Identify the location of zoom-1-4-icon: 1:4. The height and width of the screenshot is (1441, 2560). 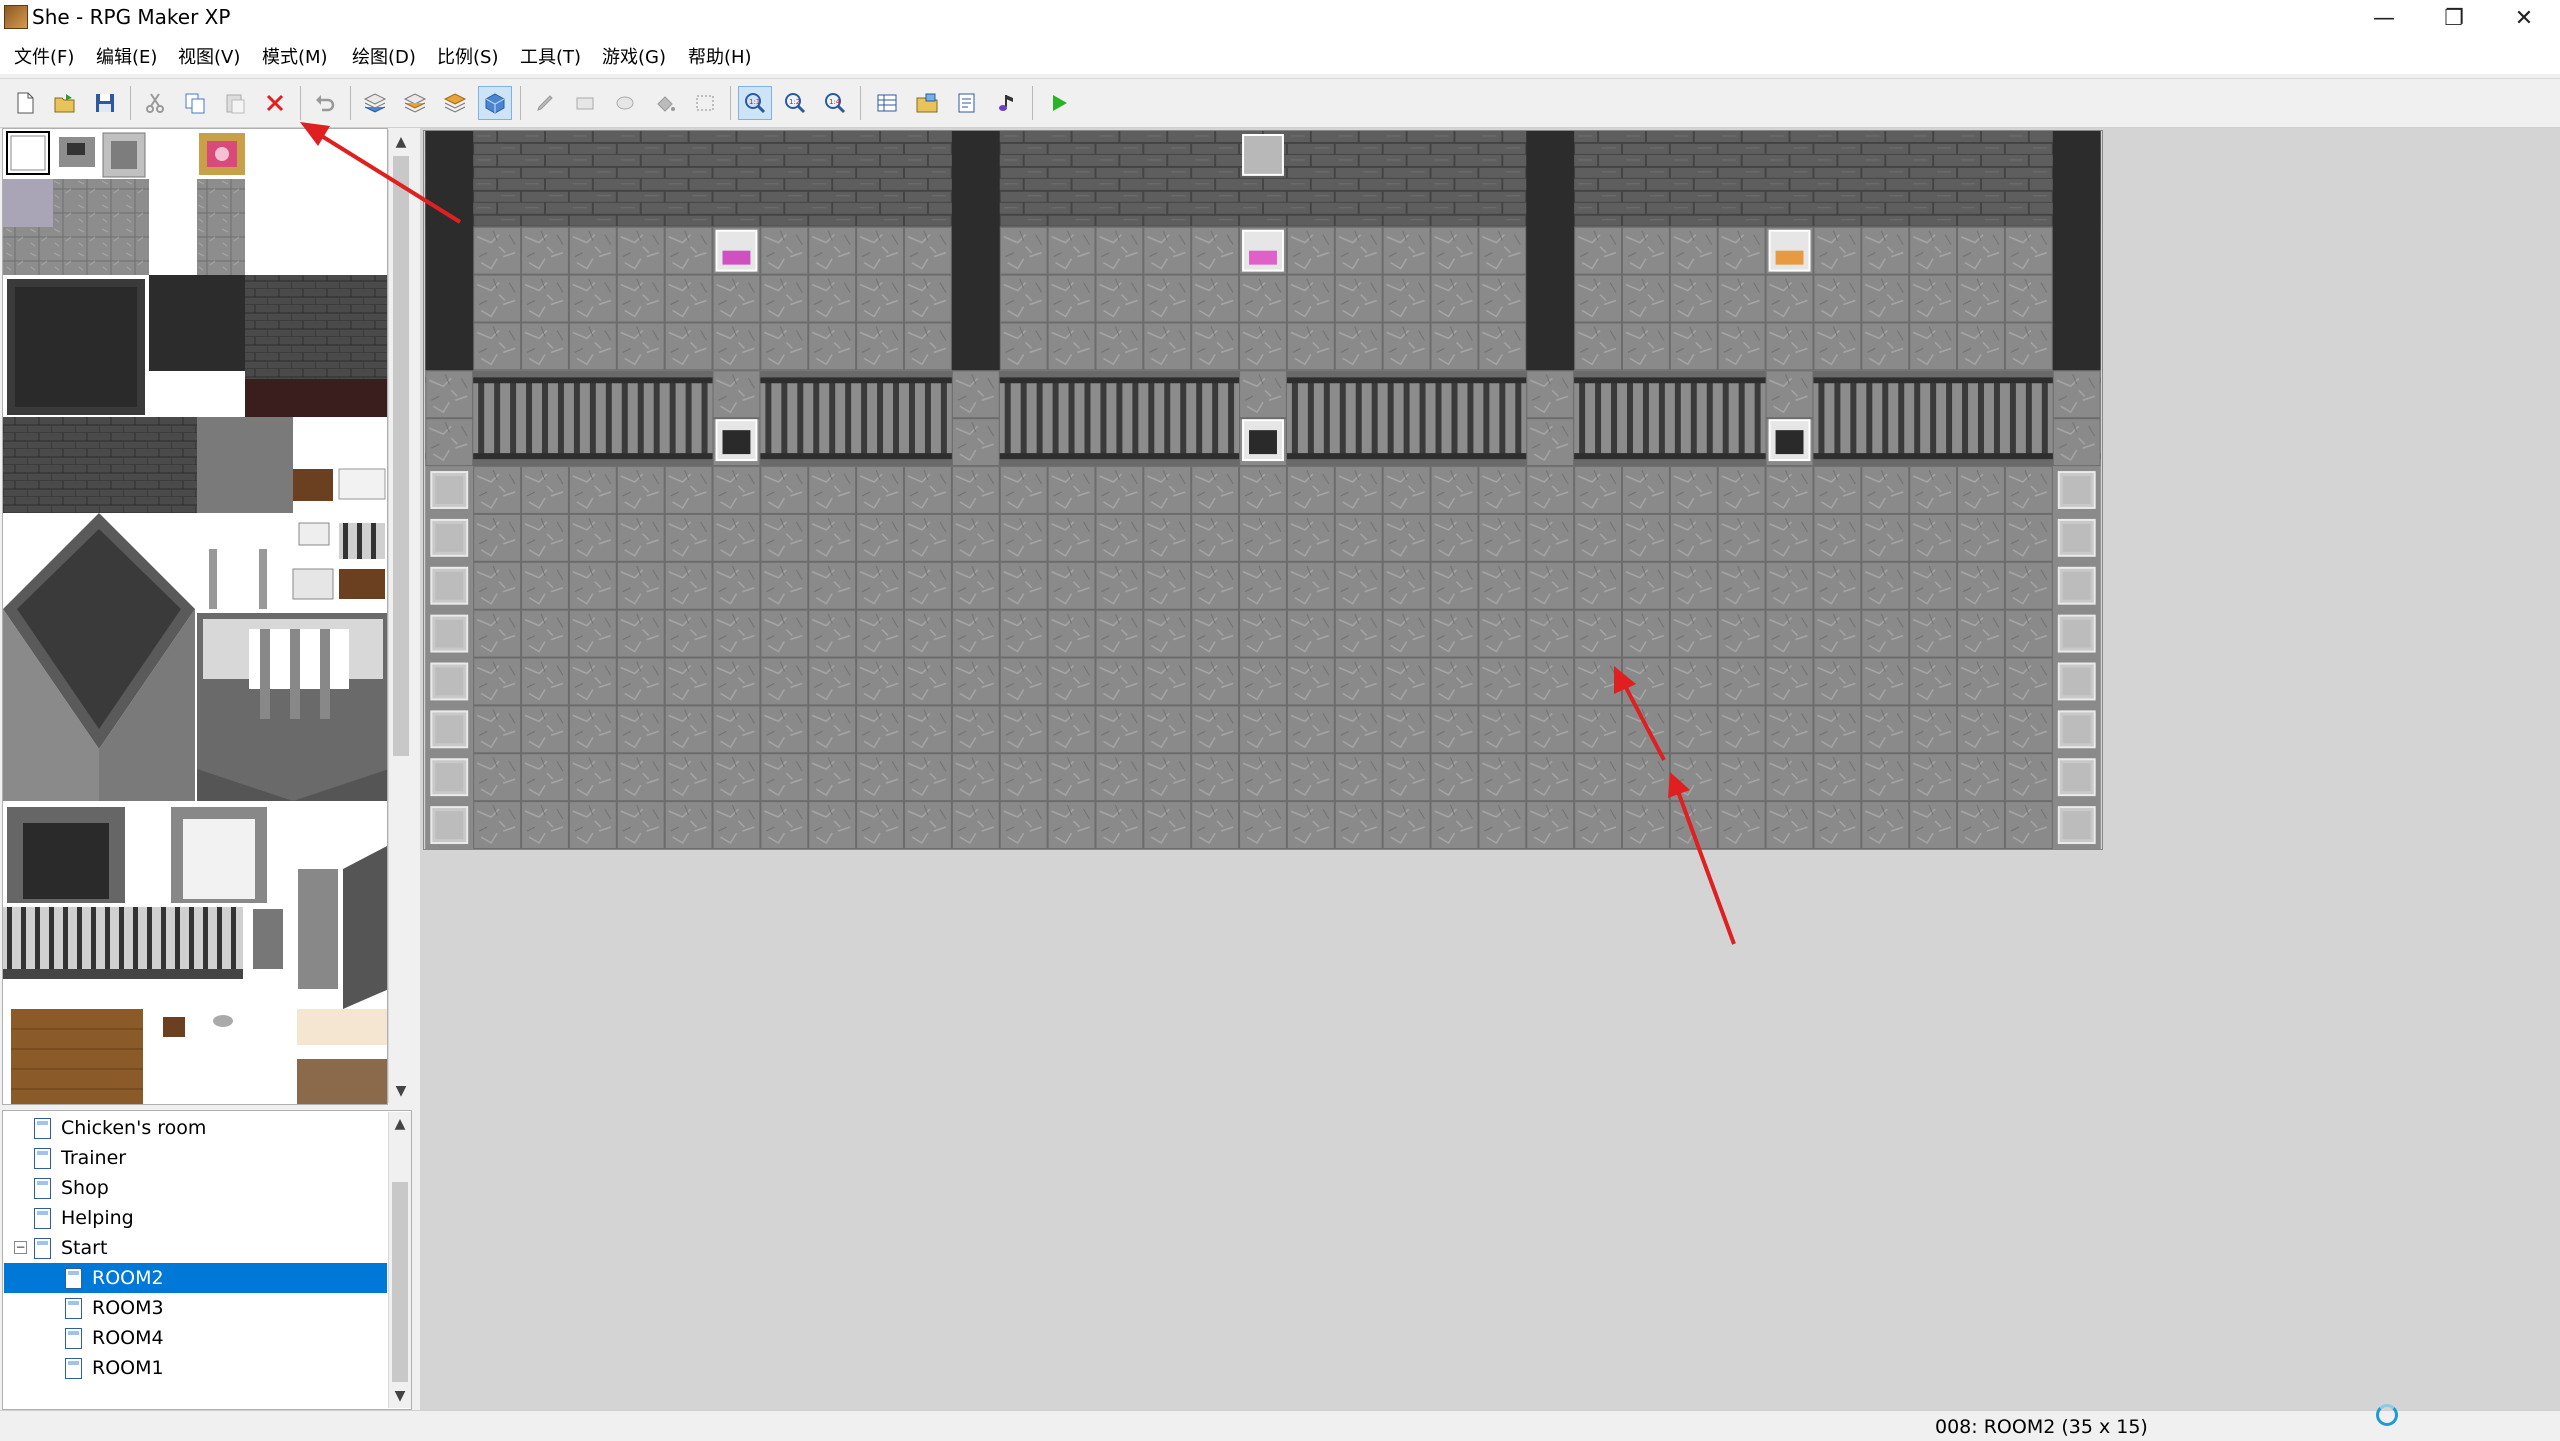
(835, 103).